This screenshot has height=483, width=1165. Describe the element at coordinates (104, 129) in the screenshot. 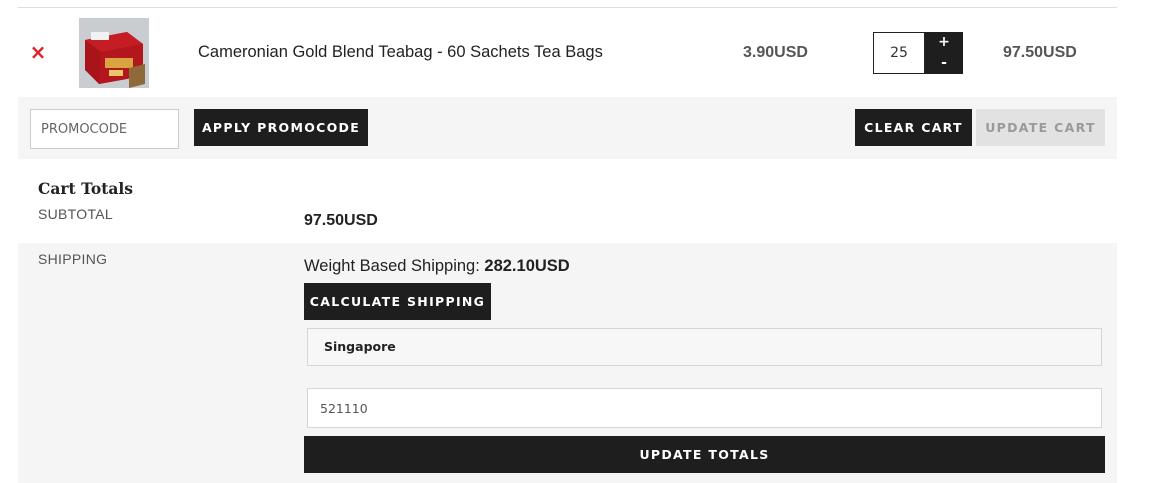

I see `promocode-input` at that location.